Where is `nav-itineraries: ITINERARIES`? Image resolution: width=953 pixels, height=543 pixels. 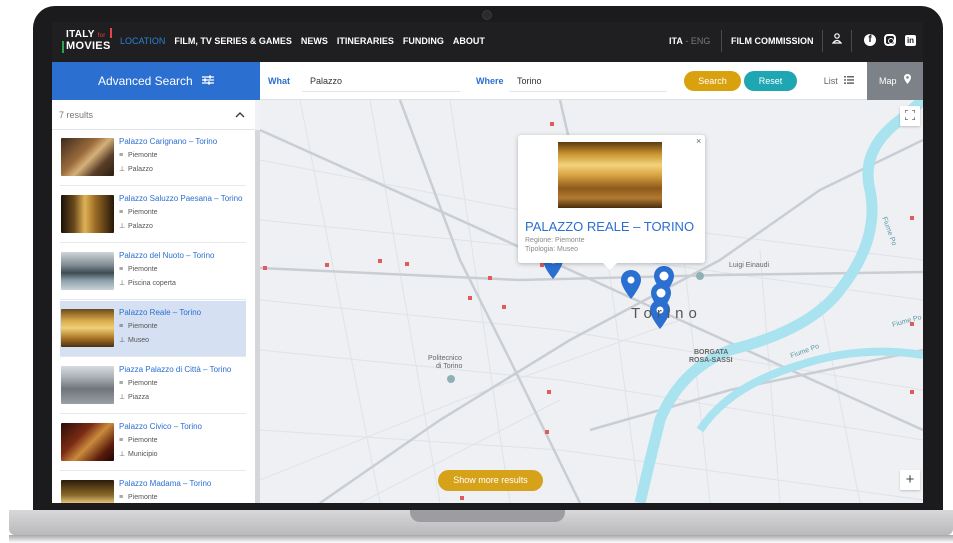
nav-itineraries: ITINERARIES is located at coordinates (365, 41).